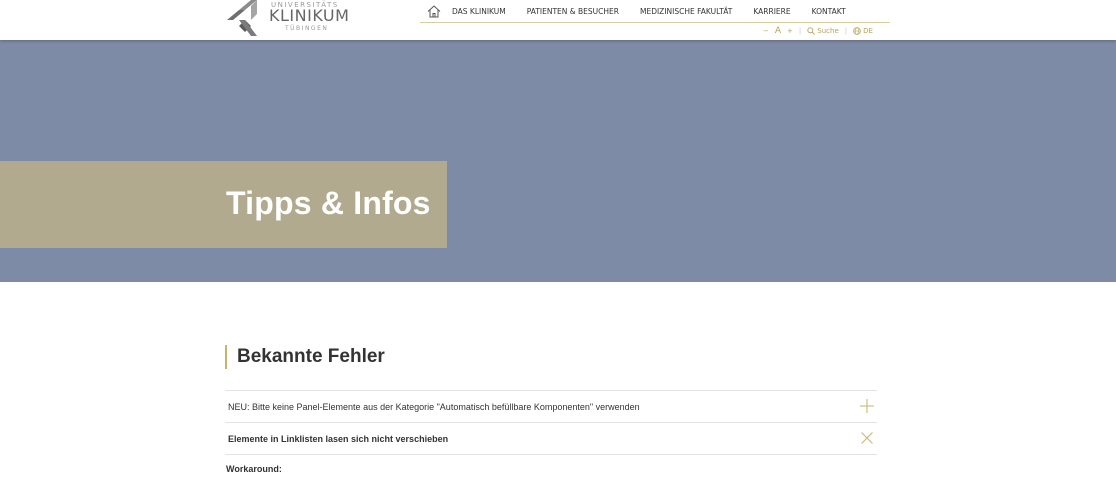 The image size is (1116, 493). What do you see at coordinates (223, 204) in the screenshot?
I see `hero-title-box: Tipps & Infos` at bounding box center [223, 204].